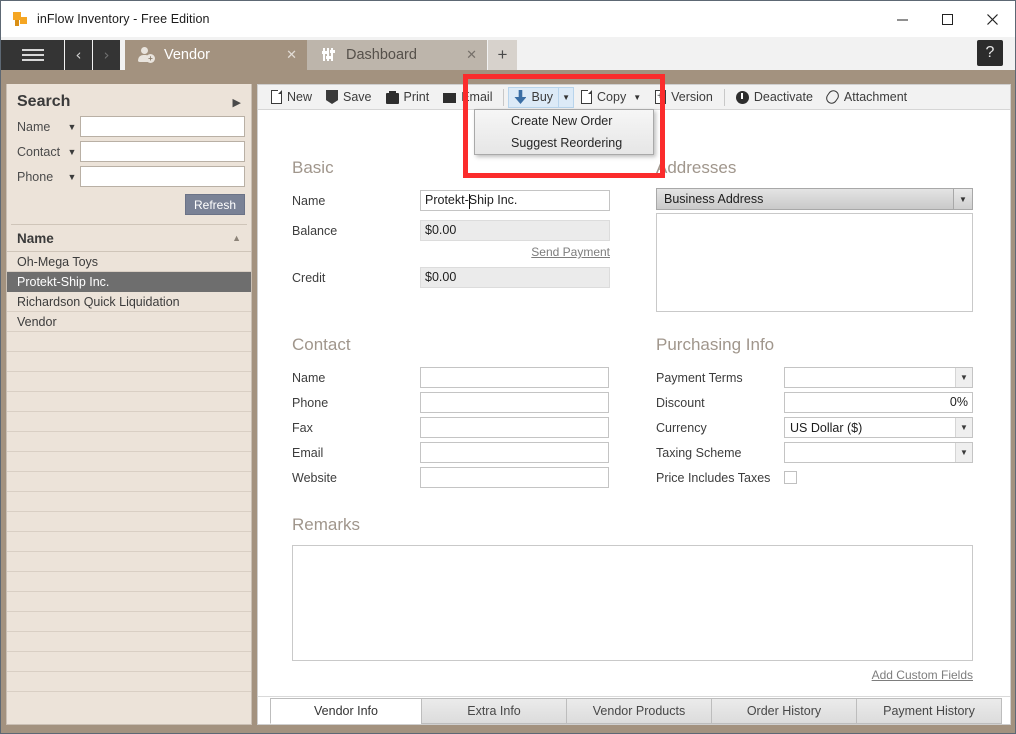  Describe the element at coordinates (129, 302) in the screenshot. I see `list-item: Richardson Quick Liquidation` at that location.